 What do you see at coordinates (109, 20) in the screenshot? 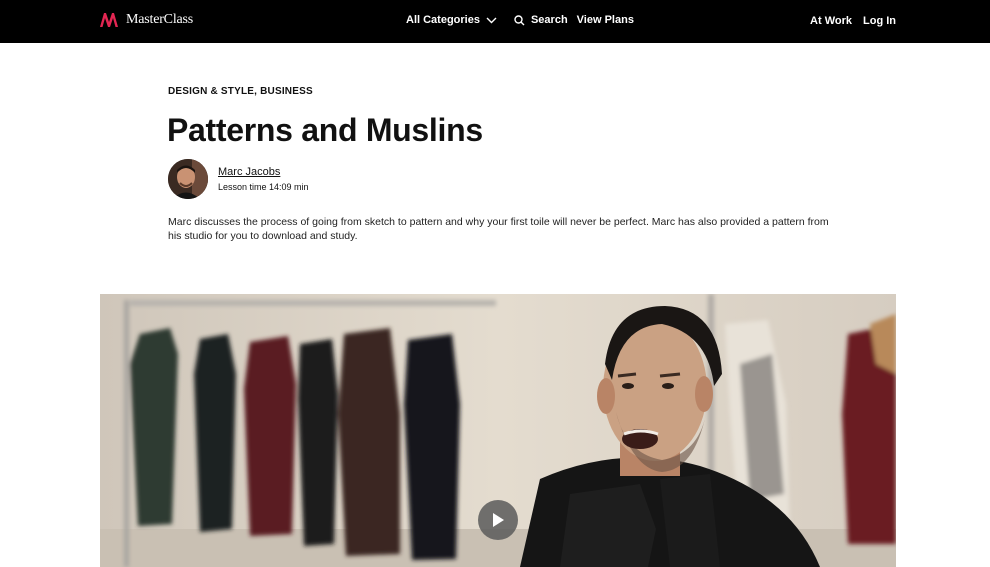
I see `masterclass-logo-icon` at bounding box center [109, 20].